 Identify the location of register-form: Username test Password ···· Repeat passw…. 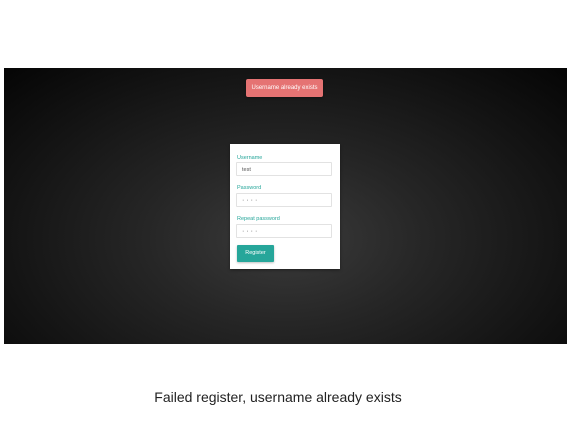
(285, 206).